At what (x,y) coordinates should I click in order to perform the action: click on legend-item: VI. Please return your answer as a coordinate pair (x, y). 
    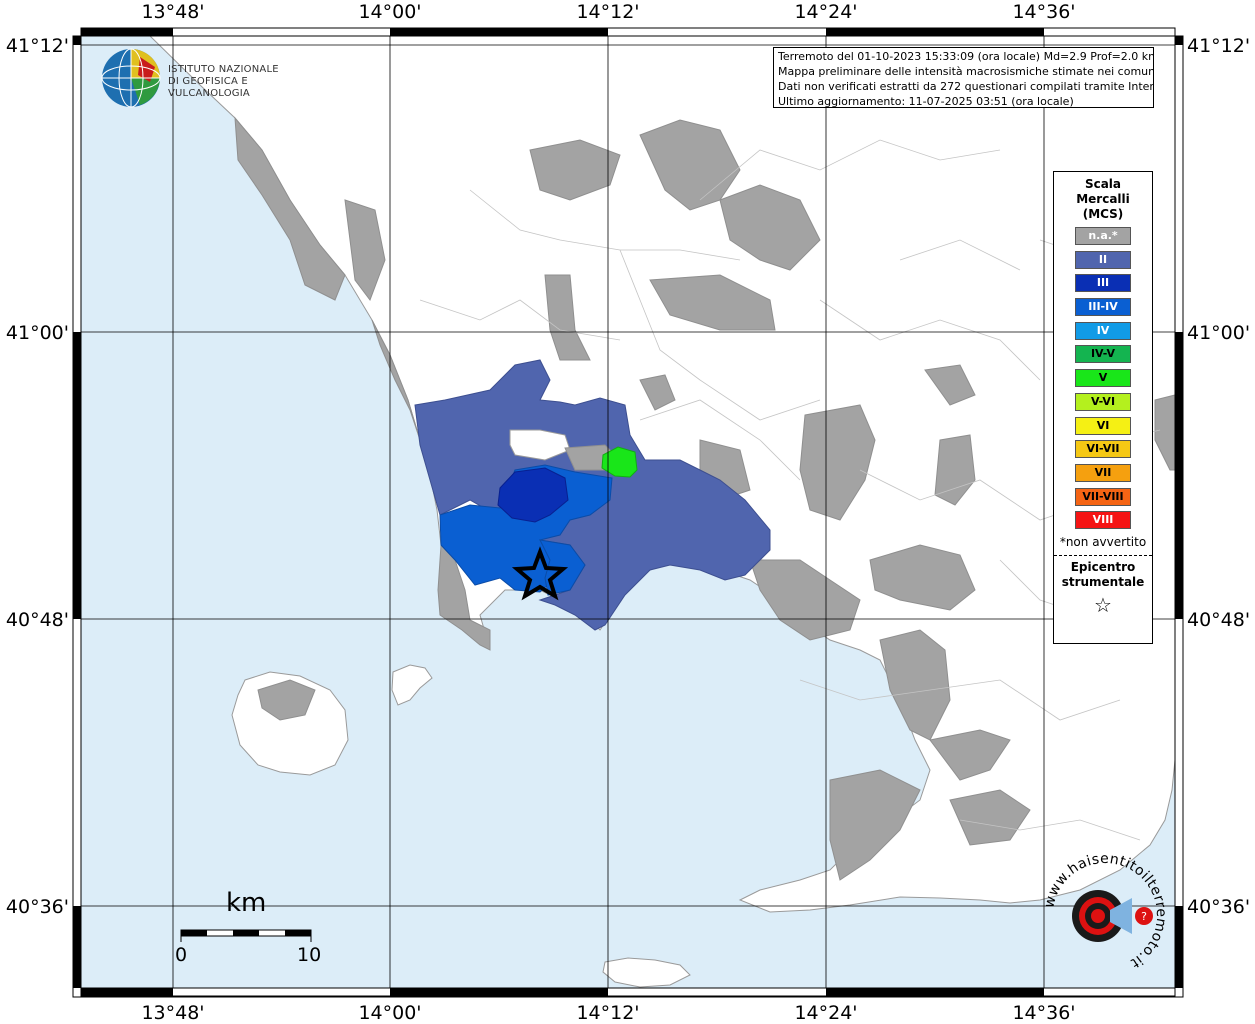
    Looking at the image, I should click on (1103, 425).